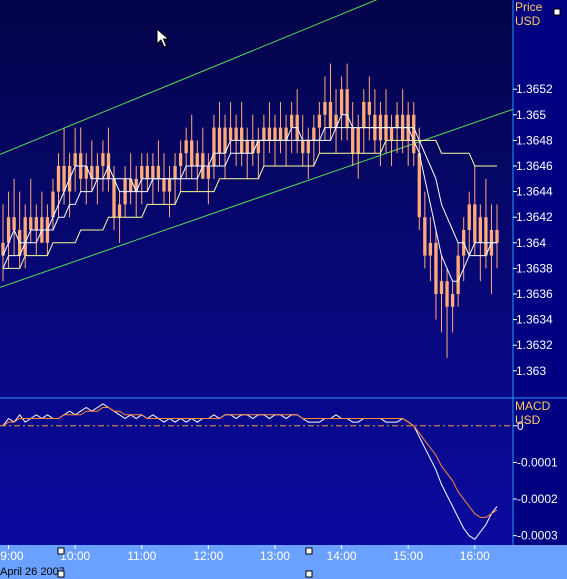 The width and height of the screenshot is (567, 579). Describe the element at coordinates (537, 462) in the screenshot. I see `macd-tick-label: -0.0001` at that location.